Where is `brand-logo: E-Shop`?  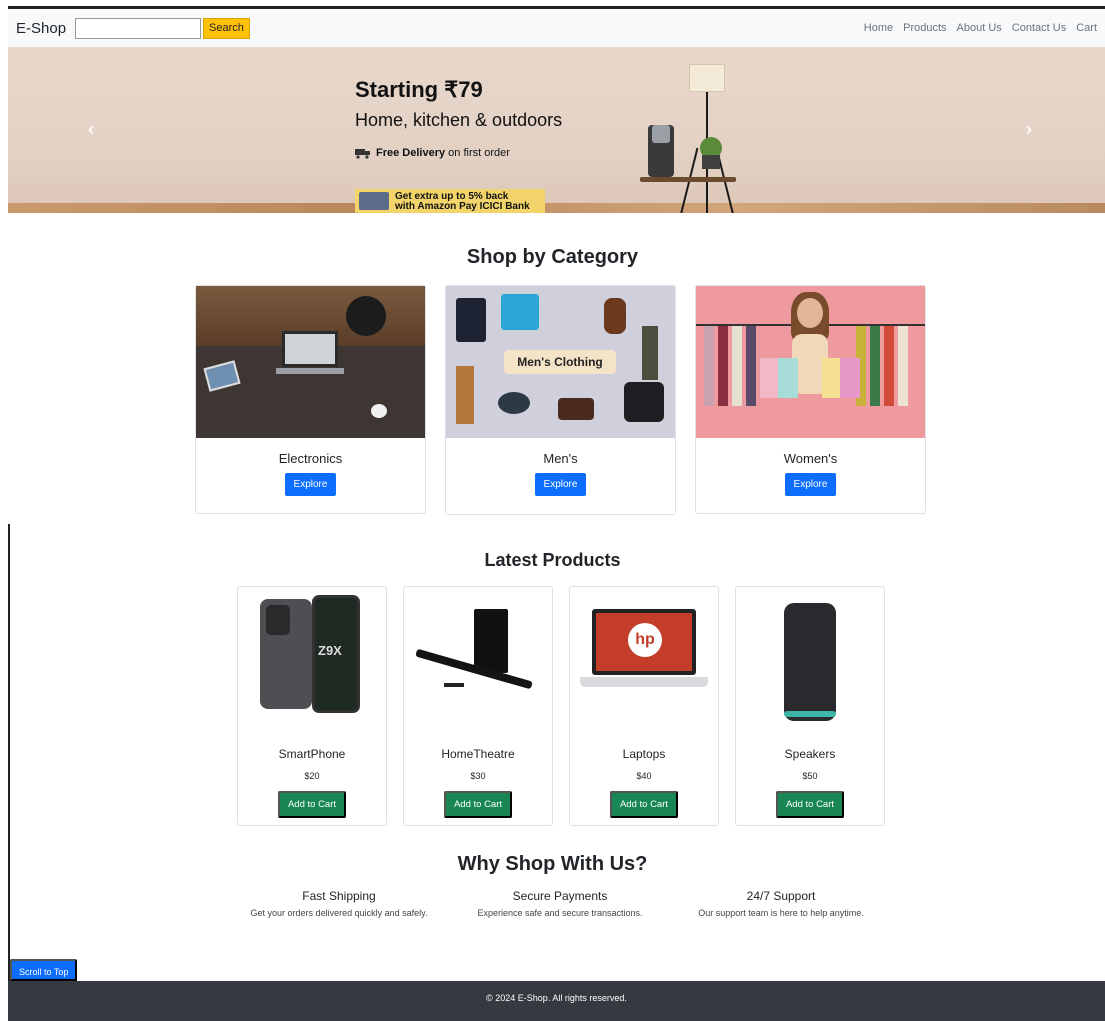
brand-logo: E-Shop is located at coordinates (41, 28).